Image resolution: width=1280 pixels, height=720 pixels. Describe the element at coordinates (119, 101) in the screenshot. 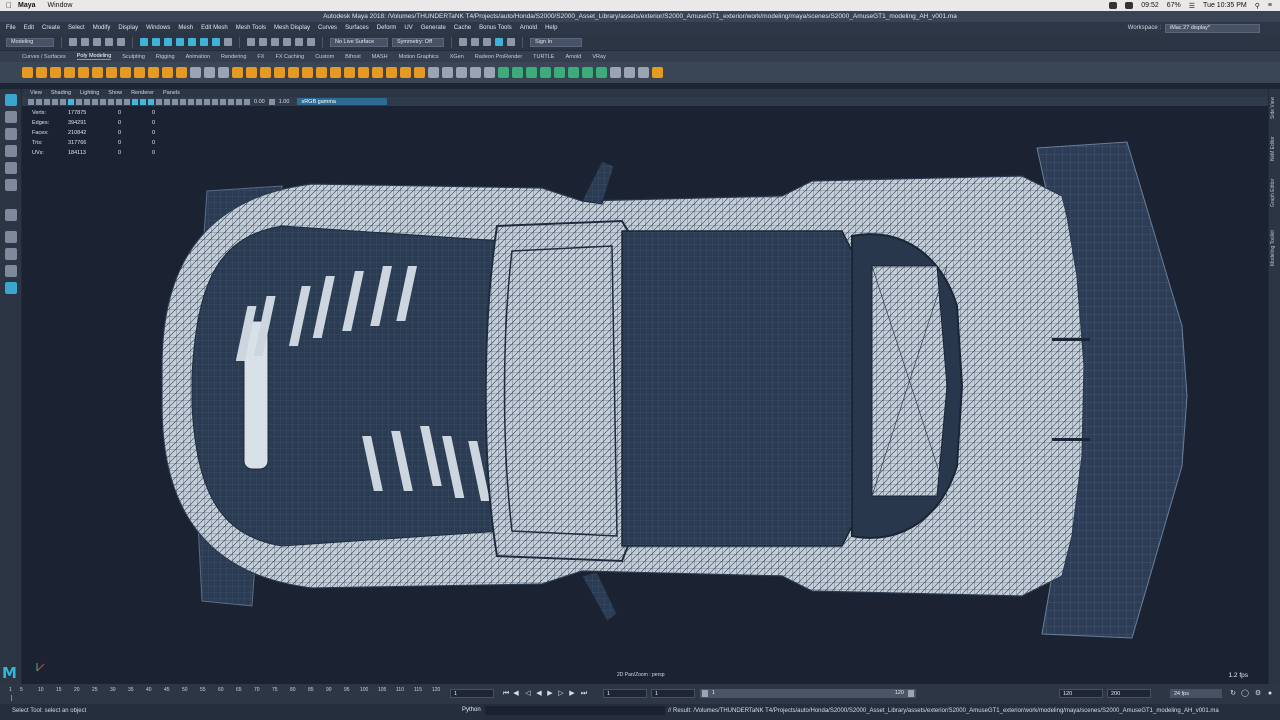

I see `safe-action-icon` at that location.